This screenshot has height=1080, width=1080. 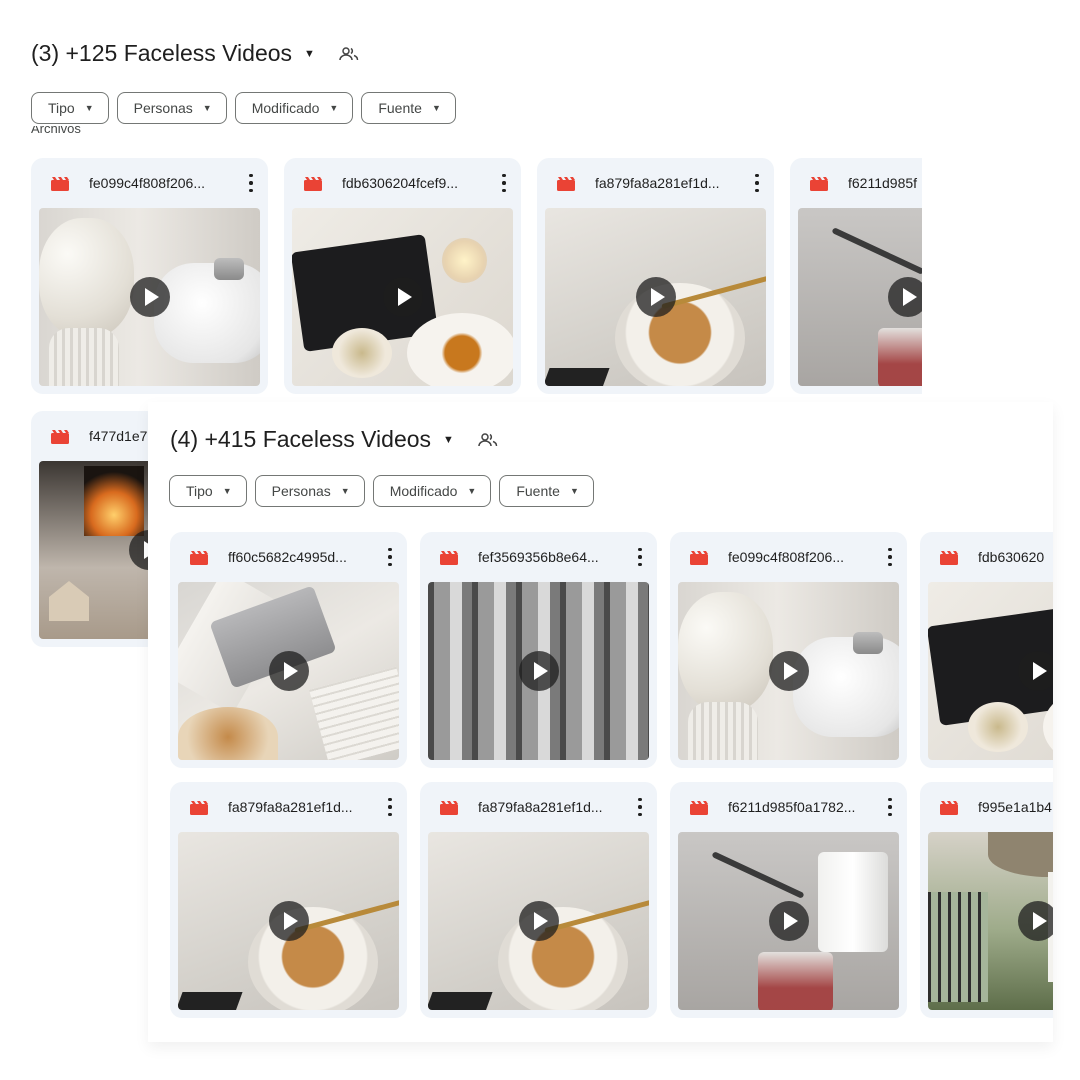 What do you see at coordinates (118, 436) in the screenshot?
I see `file-name: f477d1e7` at bounding box center [118, 436].